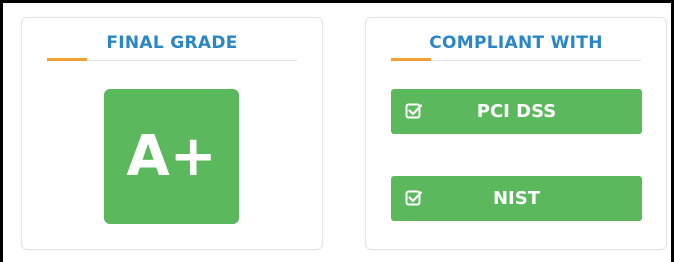 Image resolution: width=674 pixels, height=262 pixels. Describe the element at coordinates (172, 43) in the screenshot. I see `final-grade-title: FINAL GRADE` at that location.